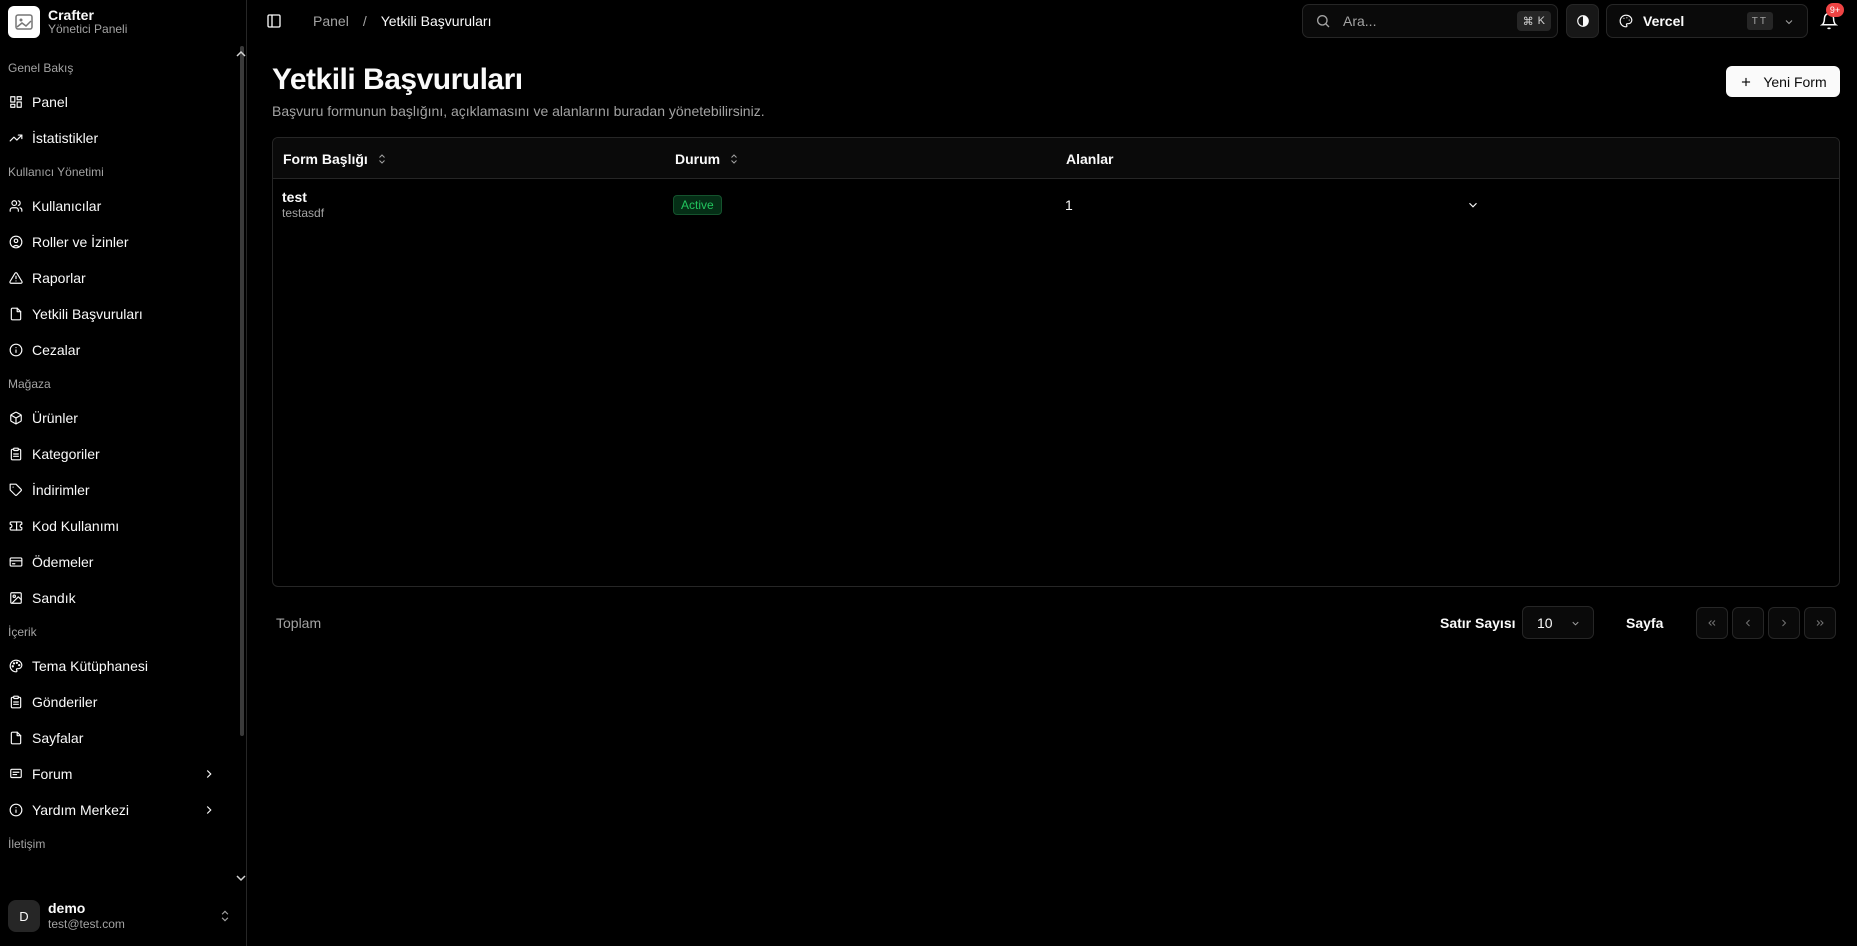  Describe the element at coordinates (436, 21) in the screenshot. I see `breadcrumb-current: Yetkili Başvuruları` at that location.